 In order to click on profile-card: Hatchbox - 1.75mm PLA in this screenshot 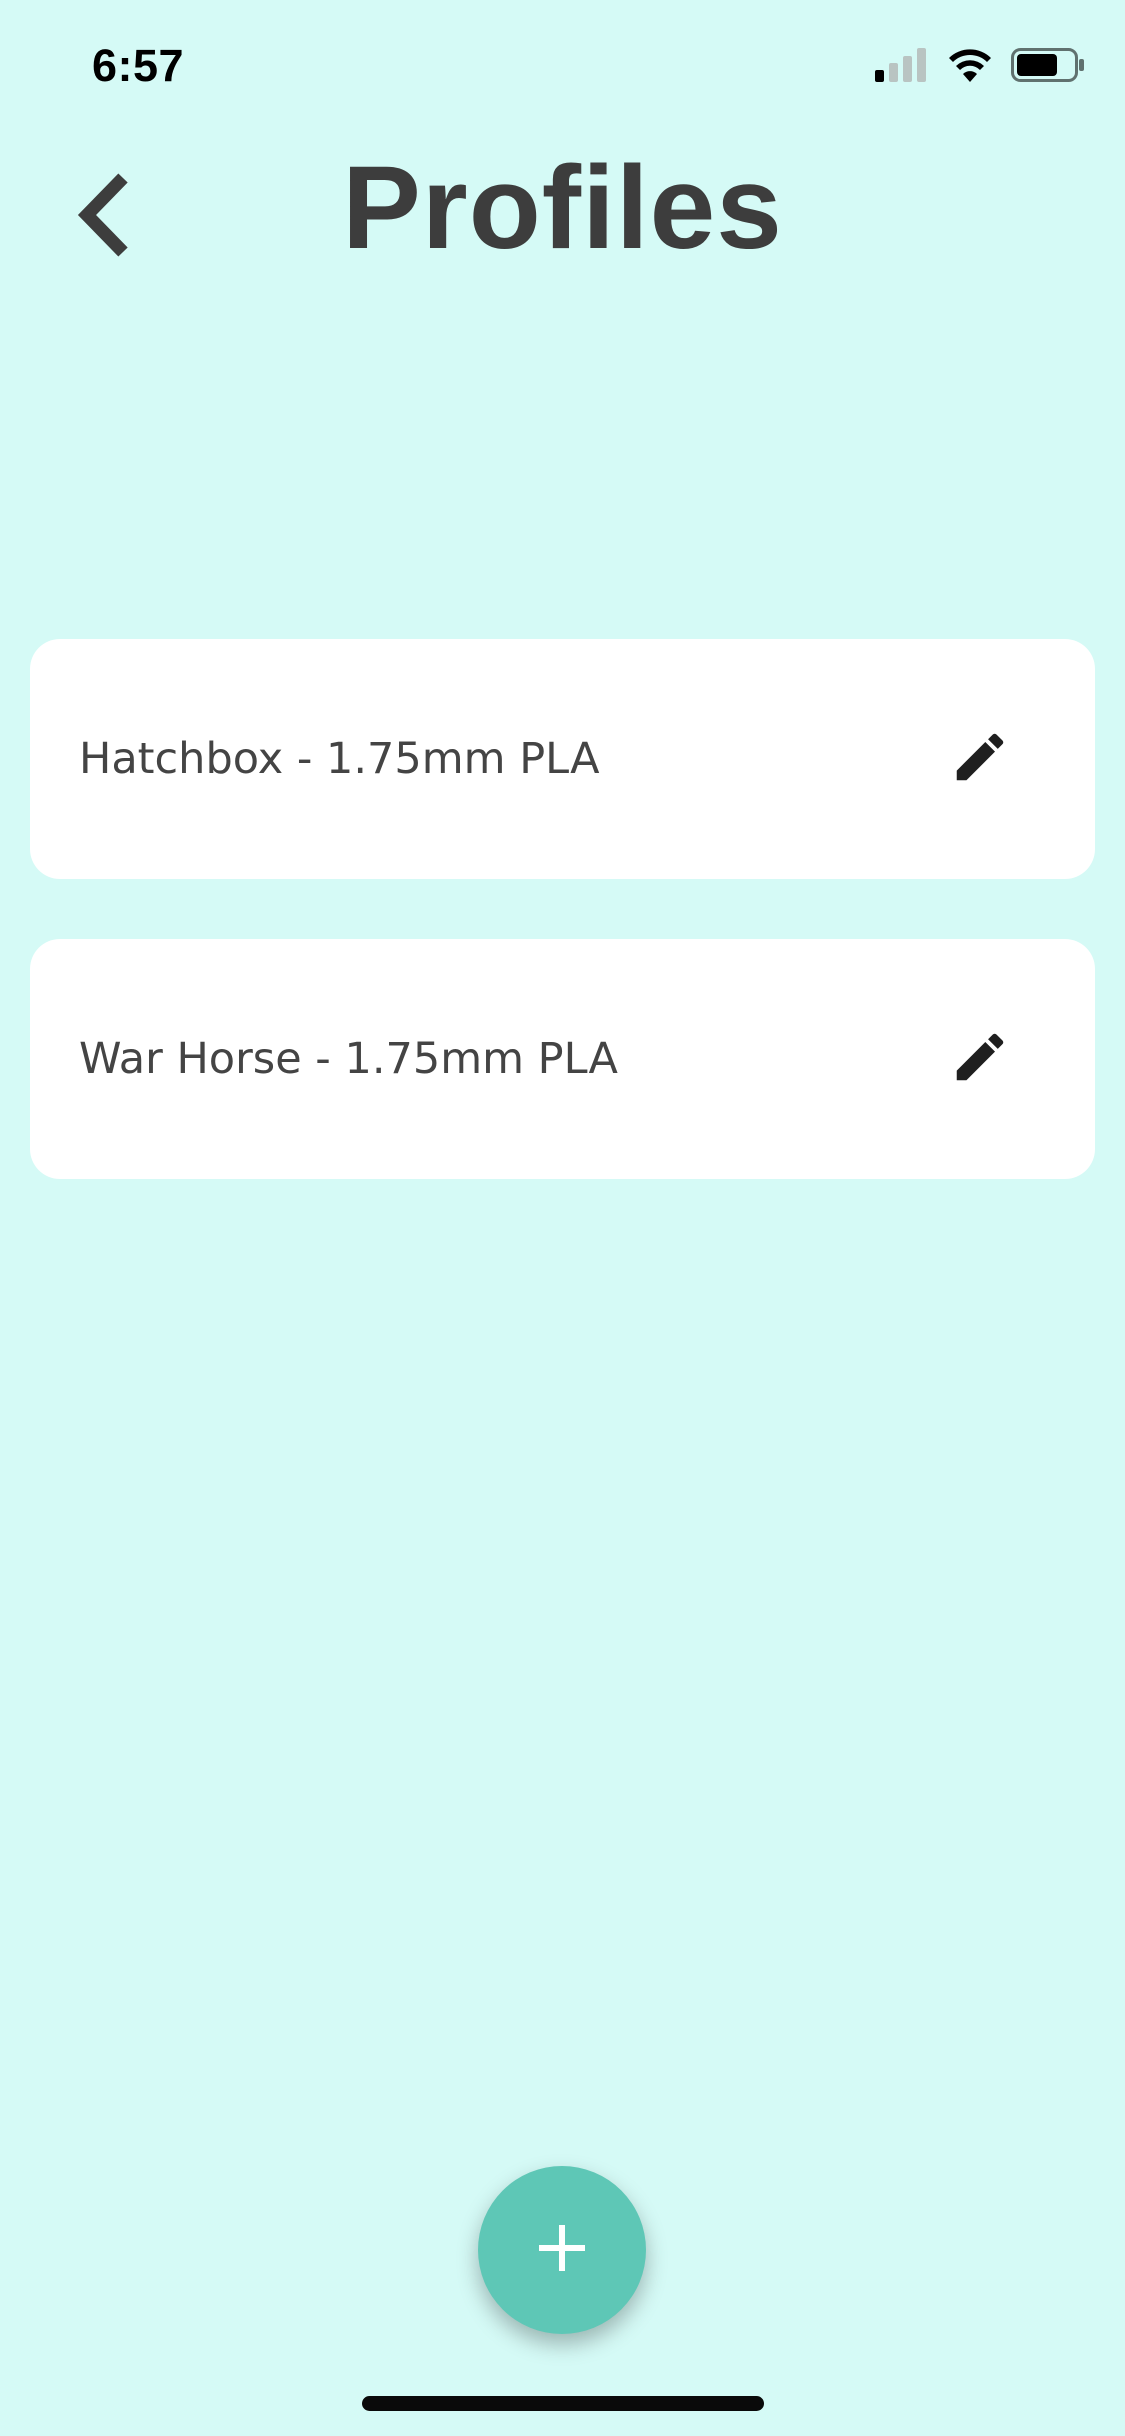, I will do `click(562, 759)`.